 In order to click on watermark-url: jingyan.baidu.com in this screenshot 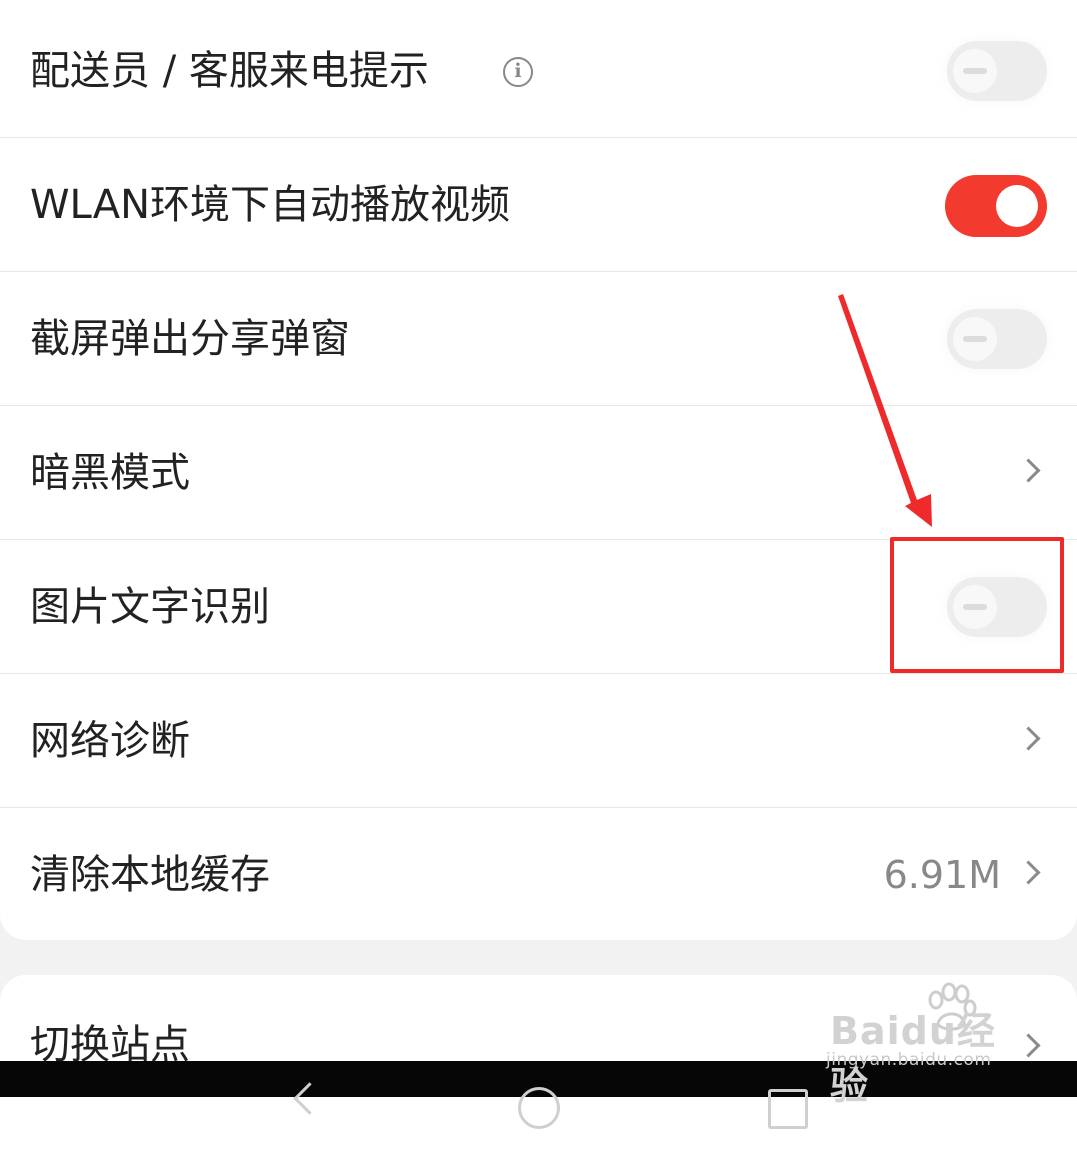, I will do `click(909, 1060)`.